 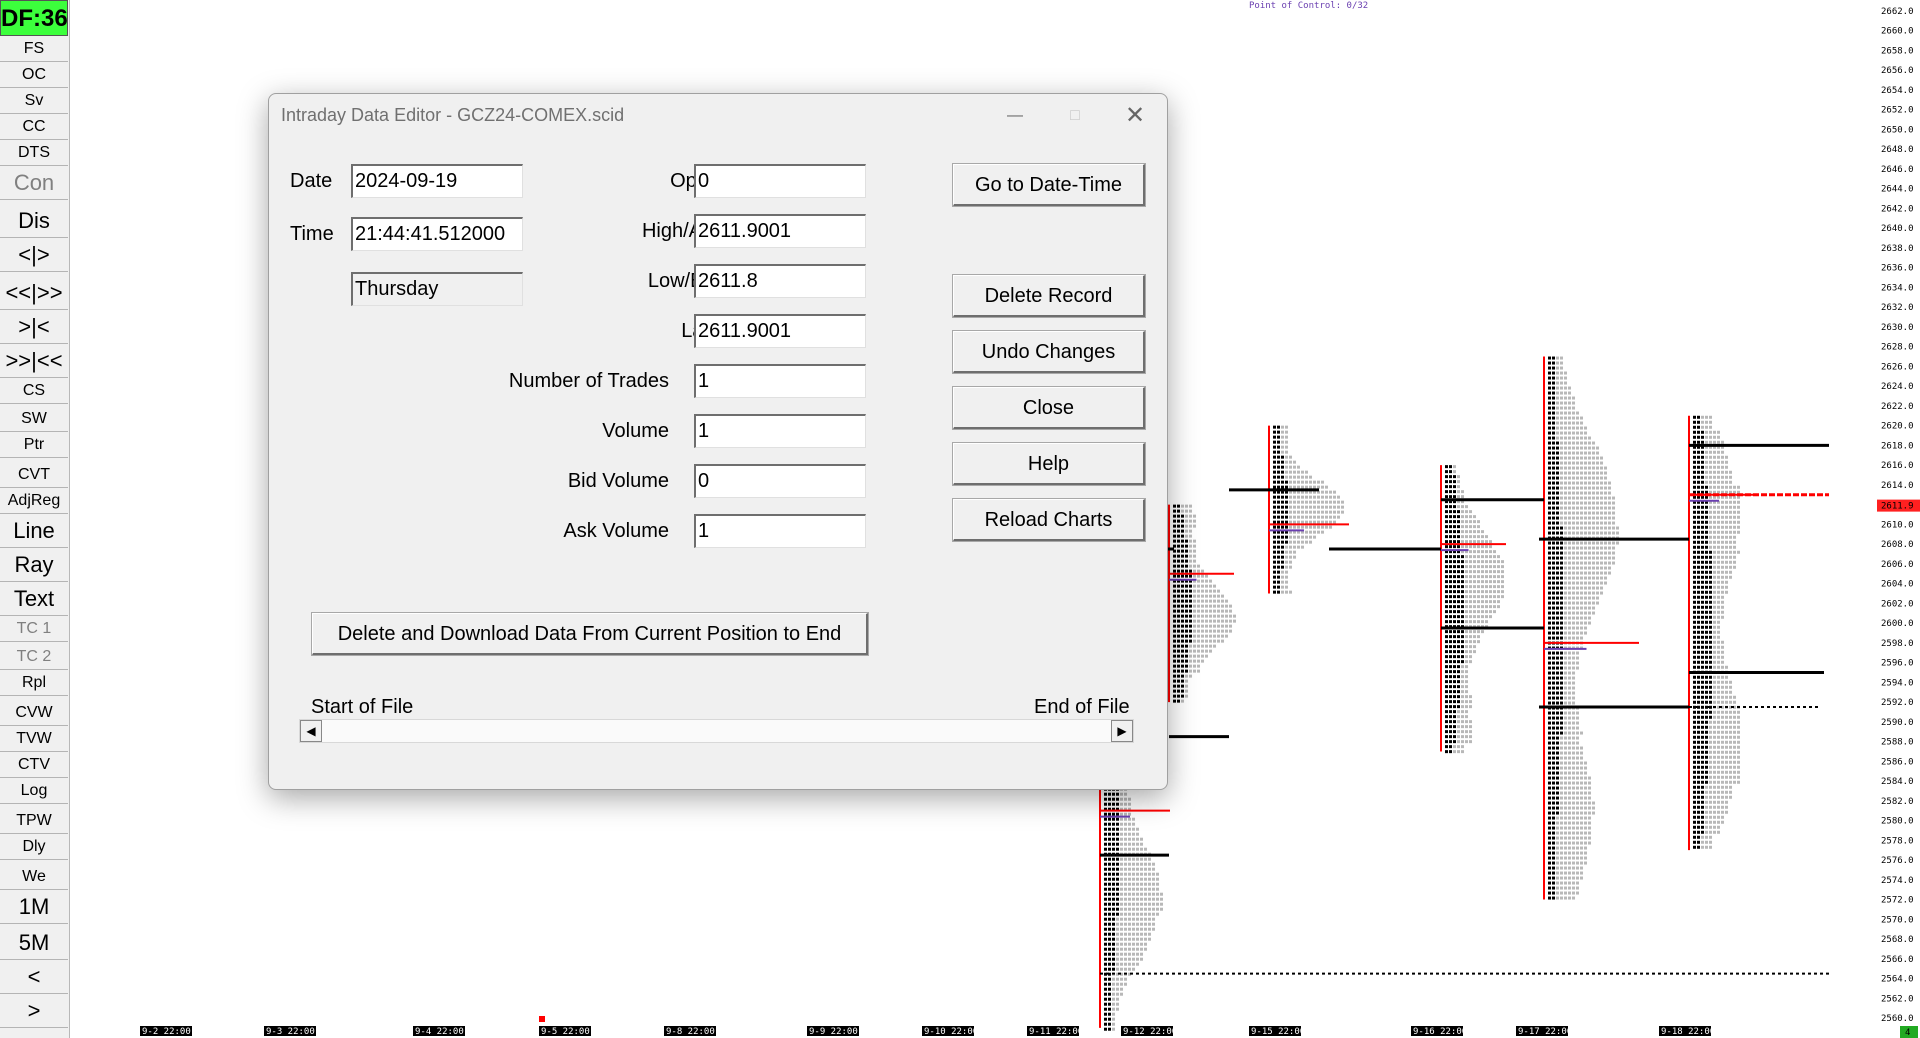 I want to click on toolbar-button-20: TC 1, so click(x=34, y=629).